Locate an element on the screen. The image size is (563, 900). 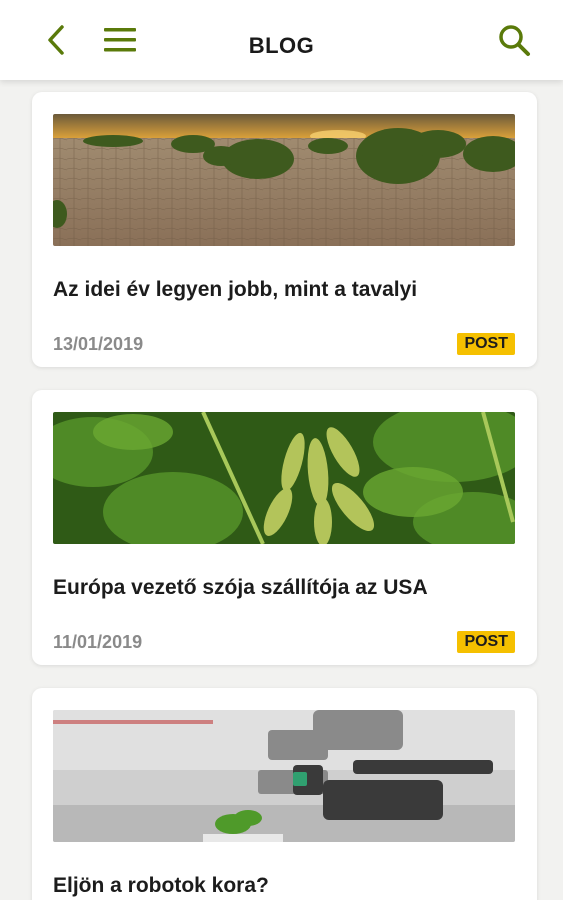
search-button is located at coordinates (514, 40).